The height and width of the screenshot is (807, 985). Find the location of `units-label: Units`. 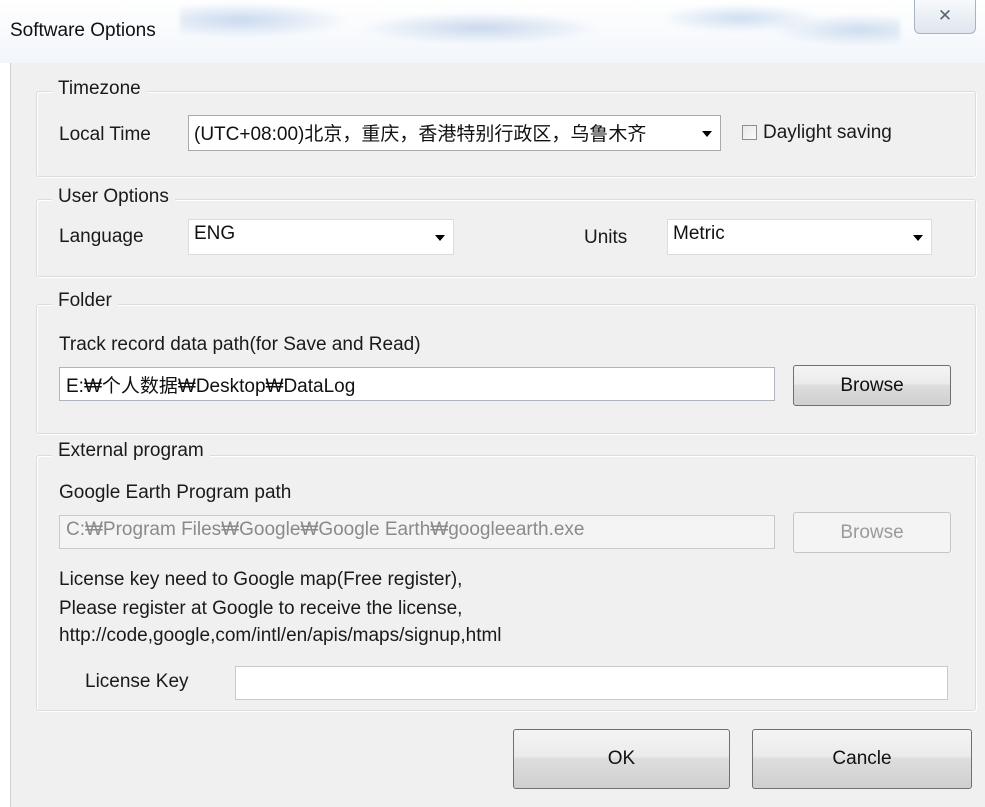

units-label: Units is located at coordinates (606, 237).